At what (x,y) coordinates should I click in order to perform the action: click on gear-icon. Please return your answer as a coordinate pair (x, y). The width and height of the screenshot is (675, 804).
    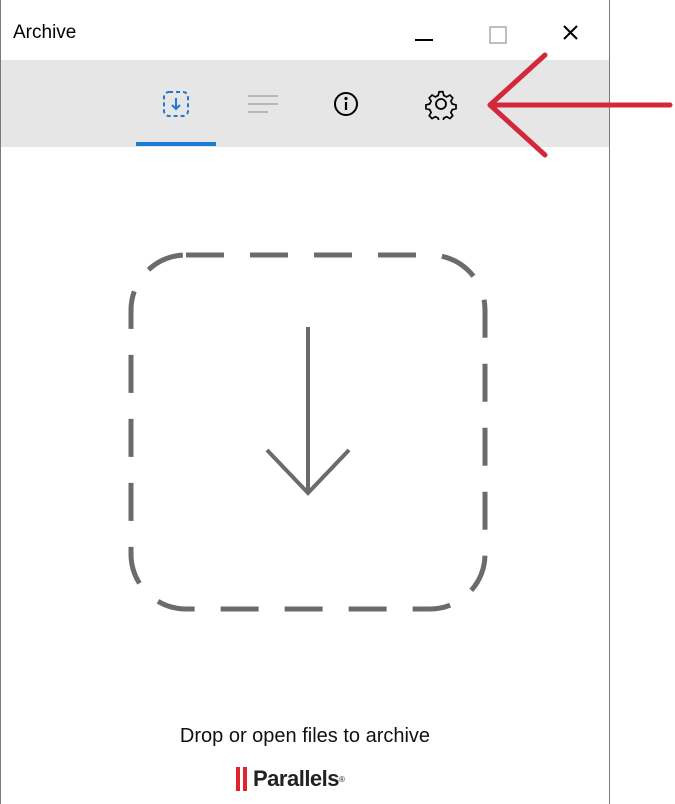
    Looking at the image, I should click on (441, 105).